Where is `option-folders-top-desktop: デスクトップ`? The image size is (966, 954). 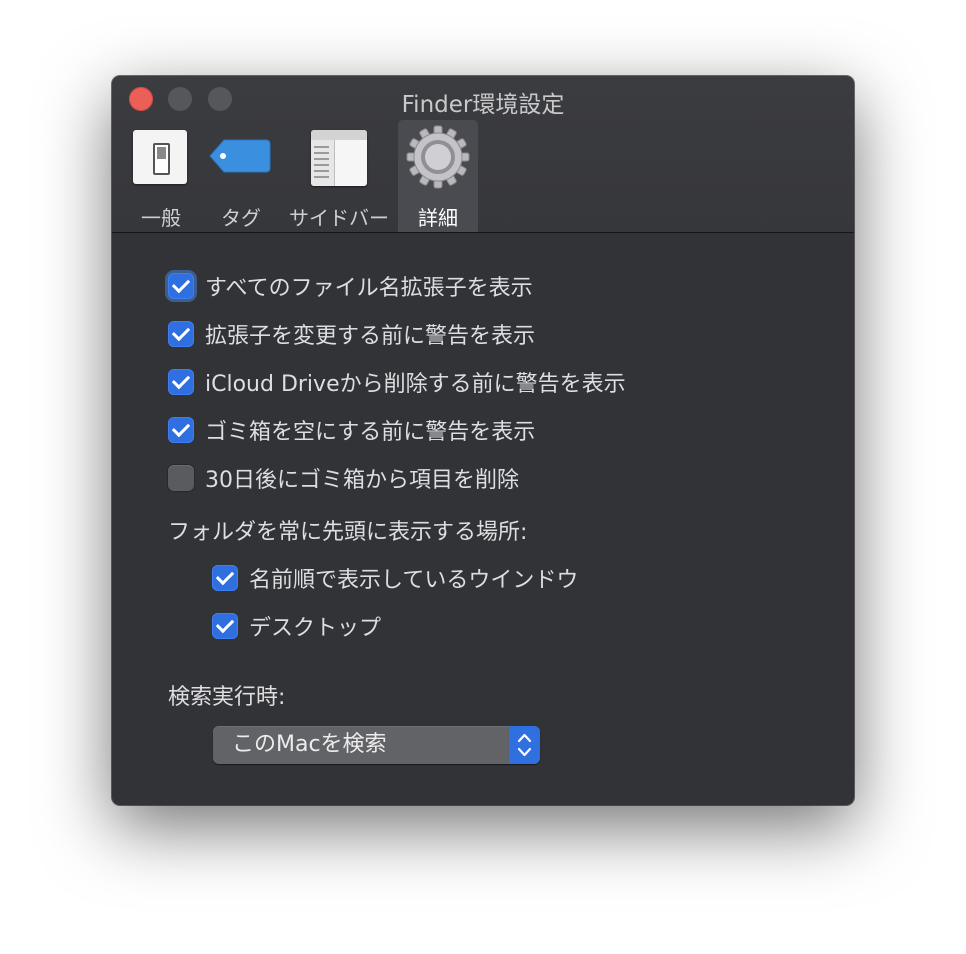 option-folders-top-desktop: デスクトップ is located at coordinates (296, 626).